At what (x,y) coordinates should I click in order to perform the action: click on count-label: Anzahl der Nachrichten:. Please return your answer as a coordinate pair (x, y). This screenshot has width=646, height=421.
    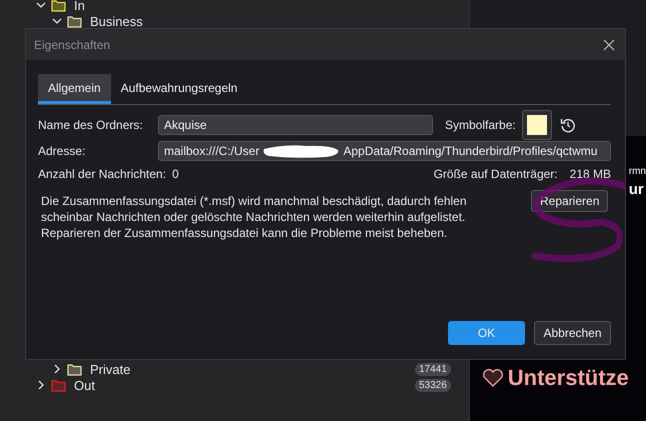
    Looking at the image, I should click on (102, 174).